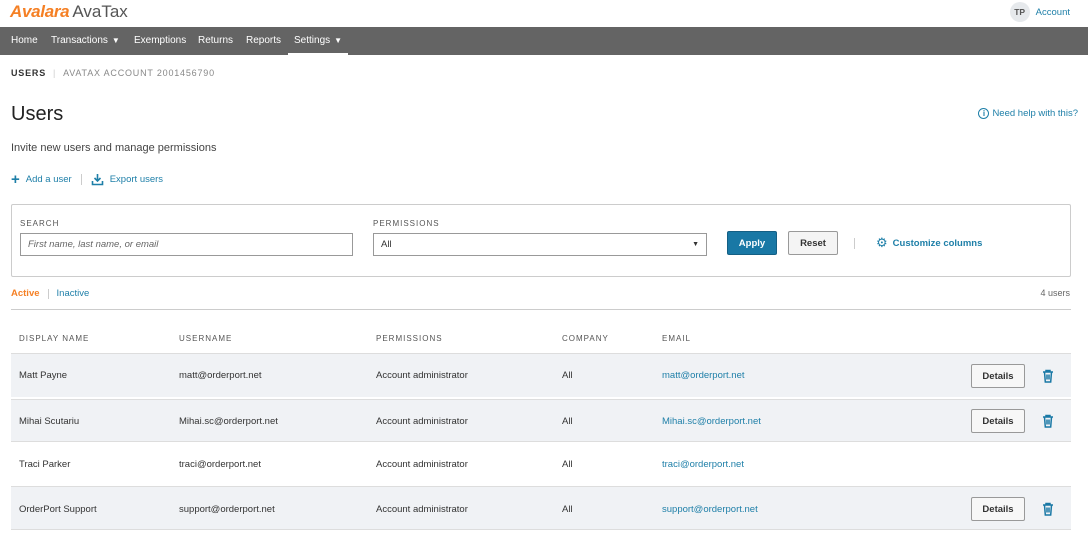 This screenshot has width=1088, height=557. I want to click on avatar: TP, so click(1019, 12).